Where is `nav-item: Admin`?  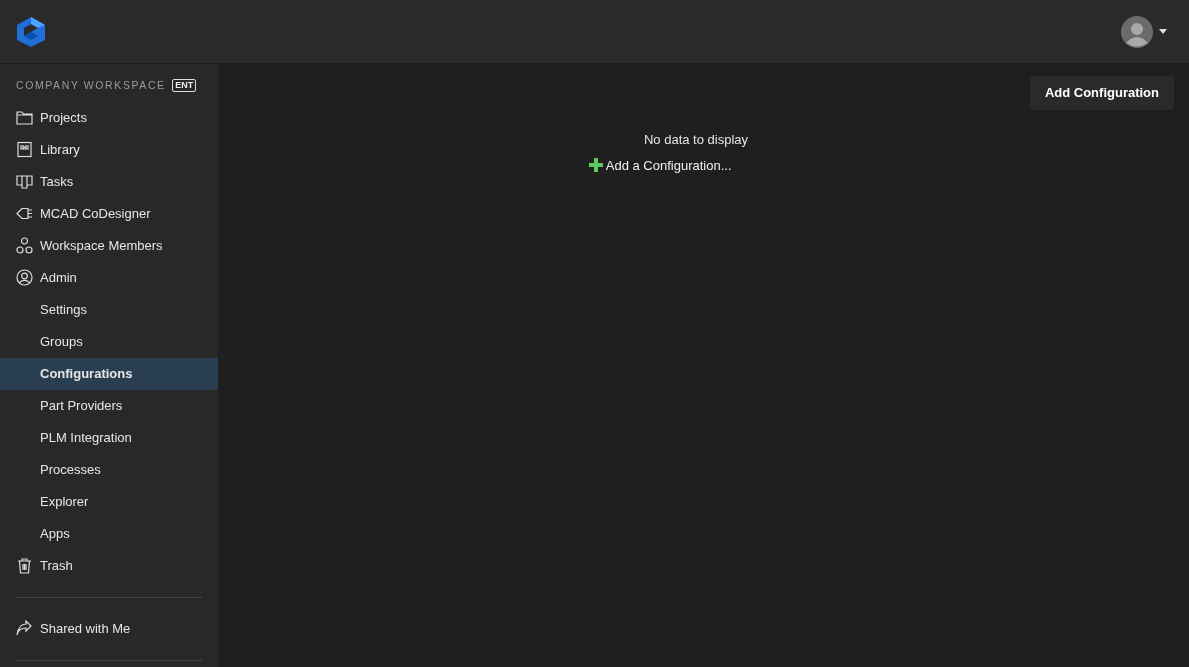 nav-item: Admin is located at coordinates (109, 277).